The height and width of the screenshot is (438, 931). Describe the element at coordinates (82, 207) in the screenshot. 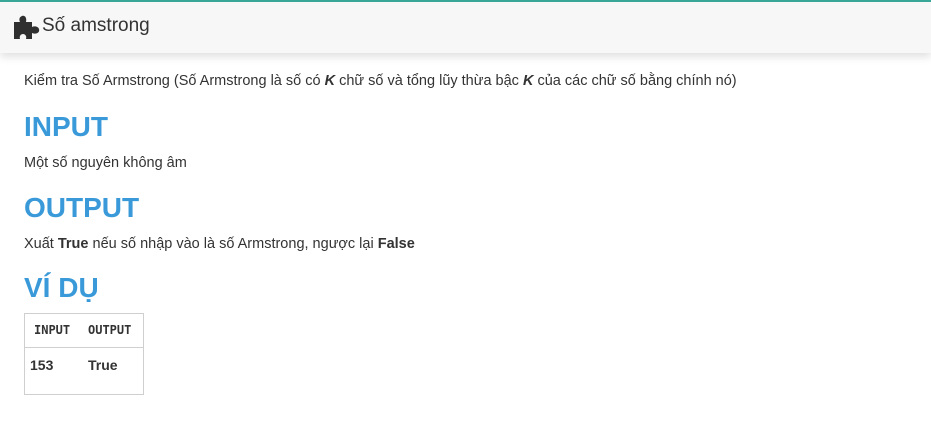

I see `output-heading: OUTPUT` at that location.